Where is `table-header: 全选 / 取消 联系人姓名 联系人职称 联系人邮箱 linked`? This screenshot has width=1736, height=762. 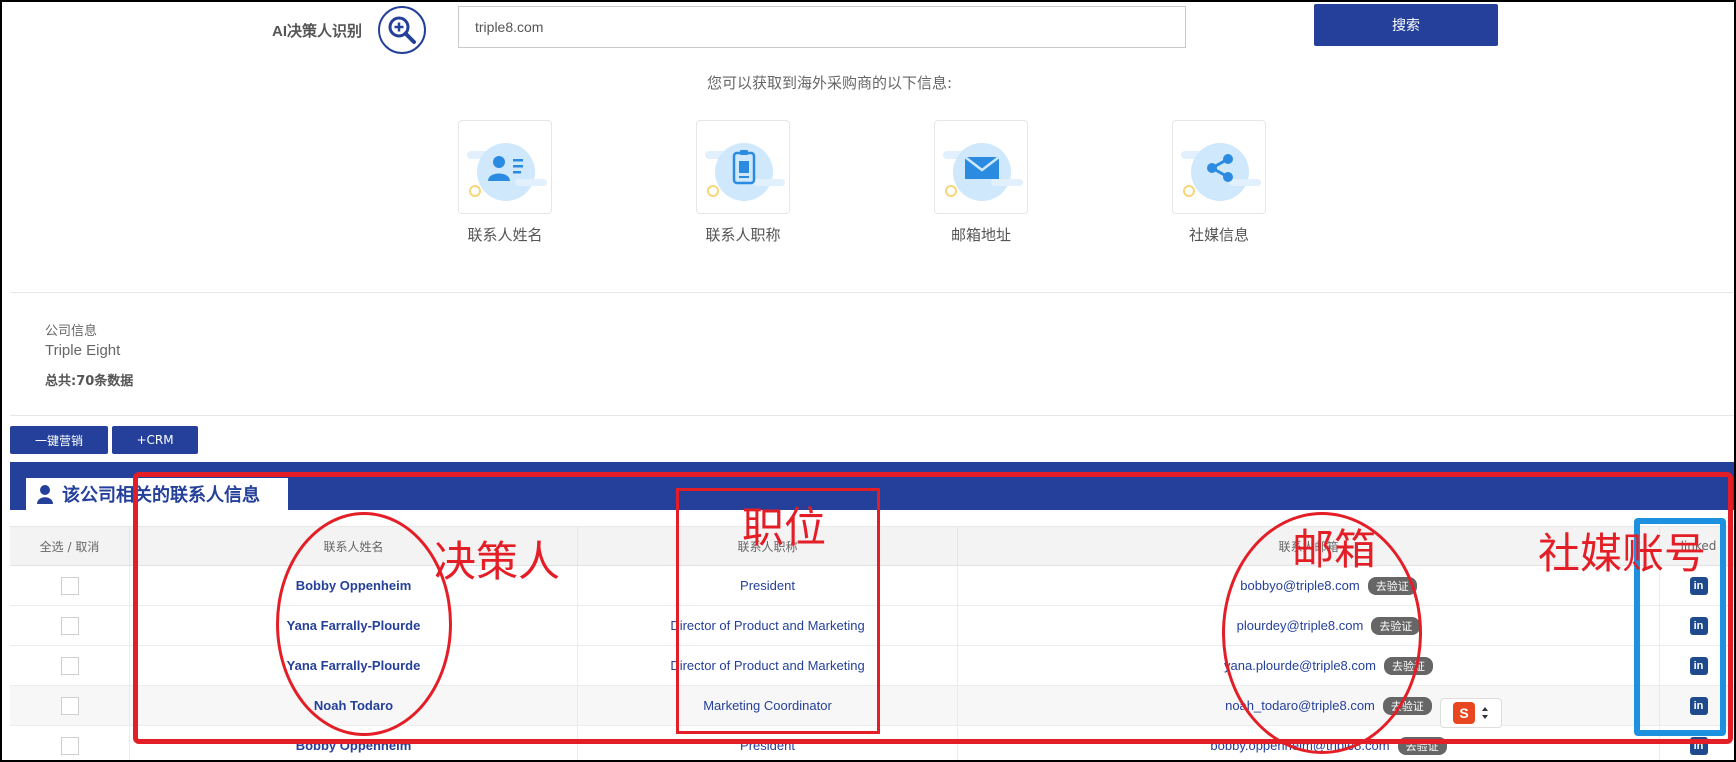
table-header: 全选 / 取消 联系人姓名 联系人职称 联系人邮箱 linked is located at coordinates (872, 546).